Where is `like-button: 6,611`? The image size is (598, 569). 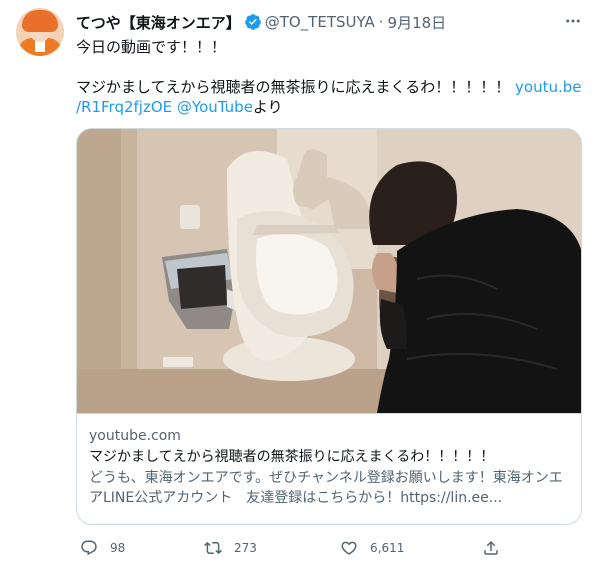
like-button: 6,611 is located at coordinates (372, 548).